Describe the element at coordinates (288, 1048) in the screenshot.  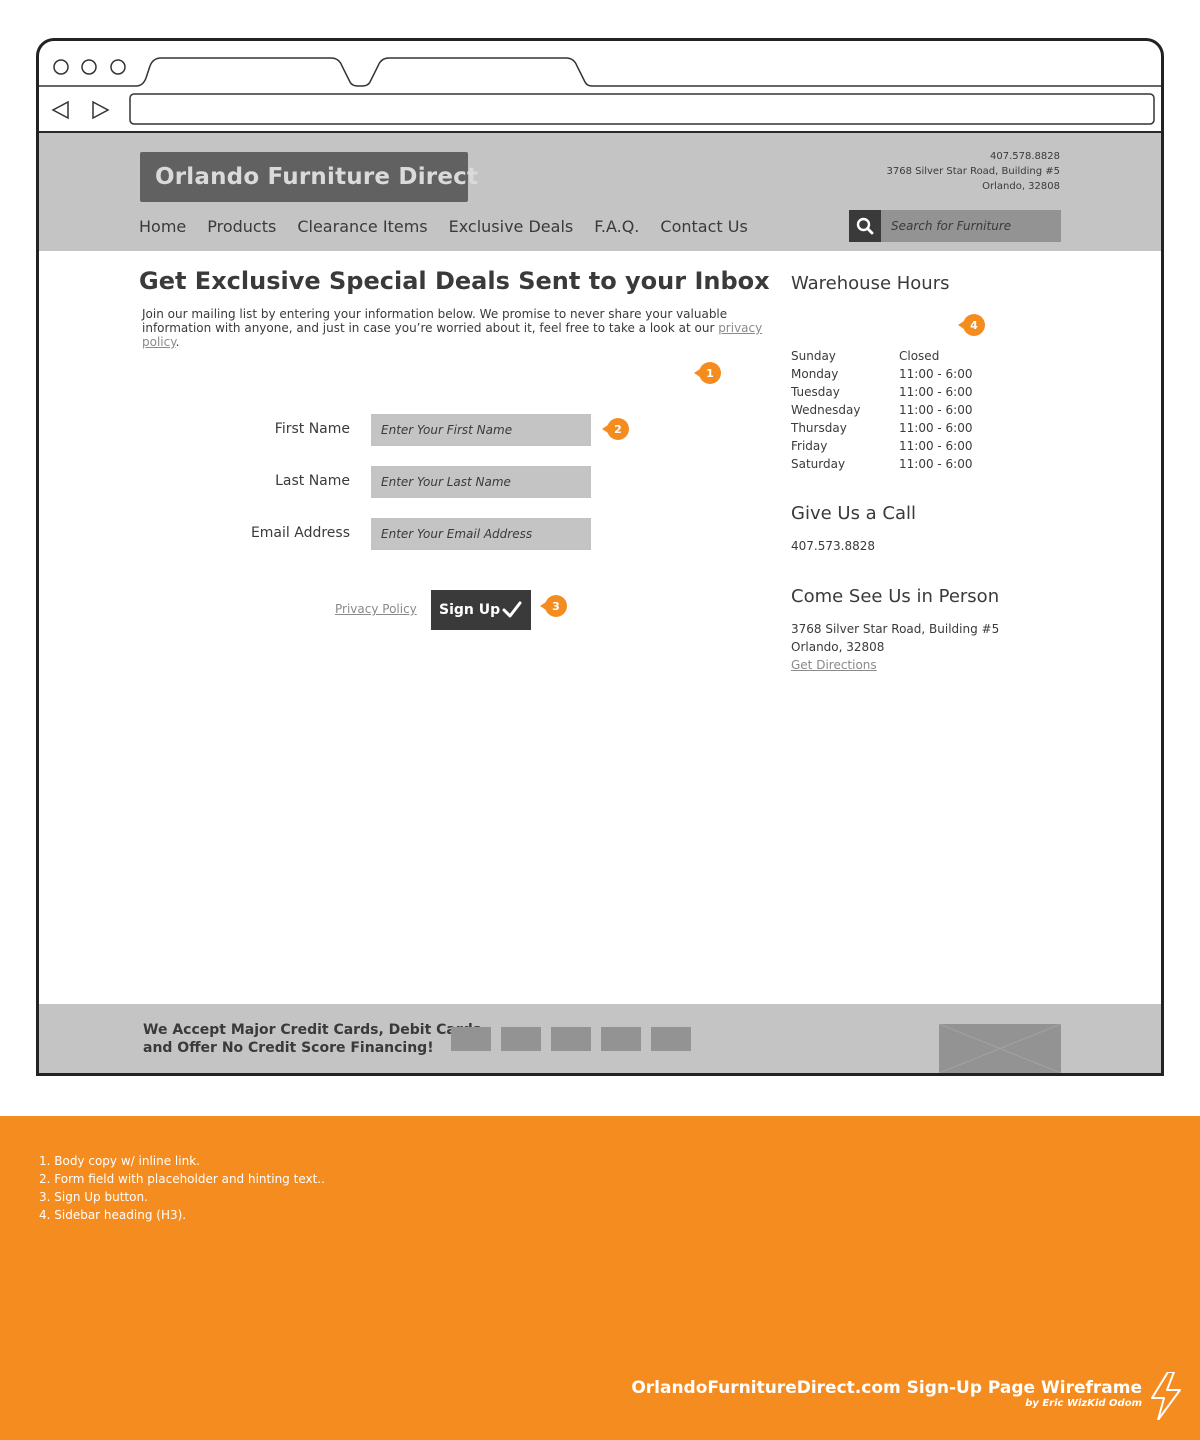
I see `footer-text-line2: and Offer No Credit Score Financing!` at that location.